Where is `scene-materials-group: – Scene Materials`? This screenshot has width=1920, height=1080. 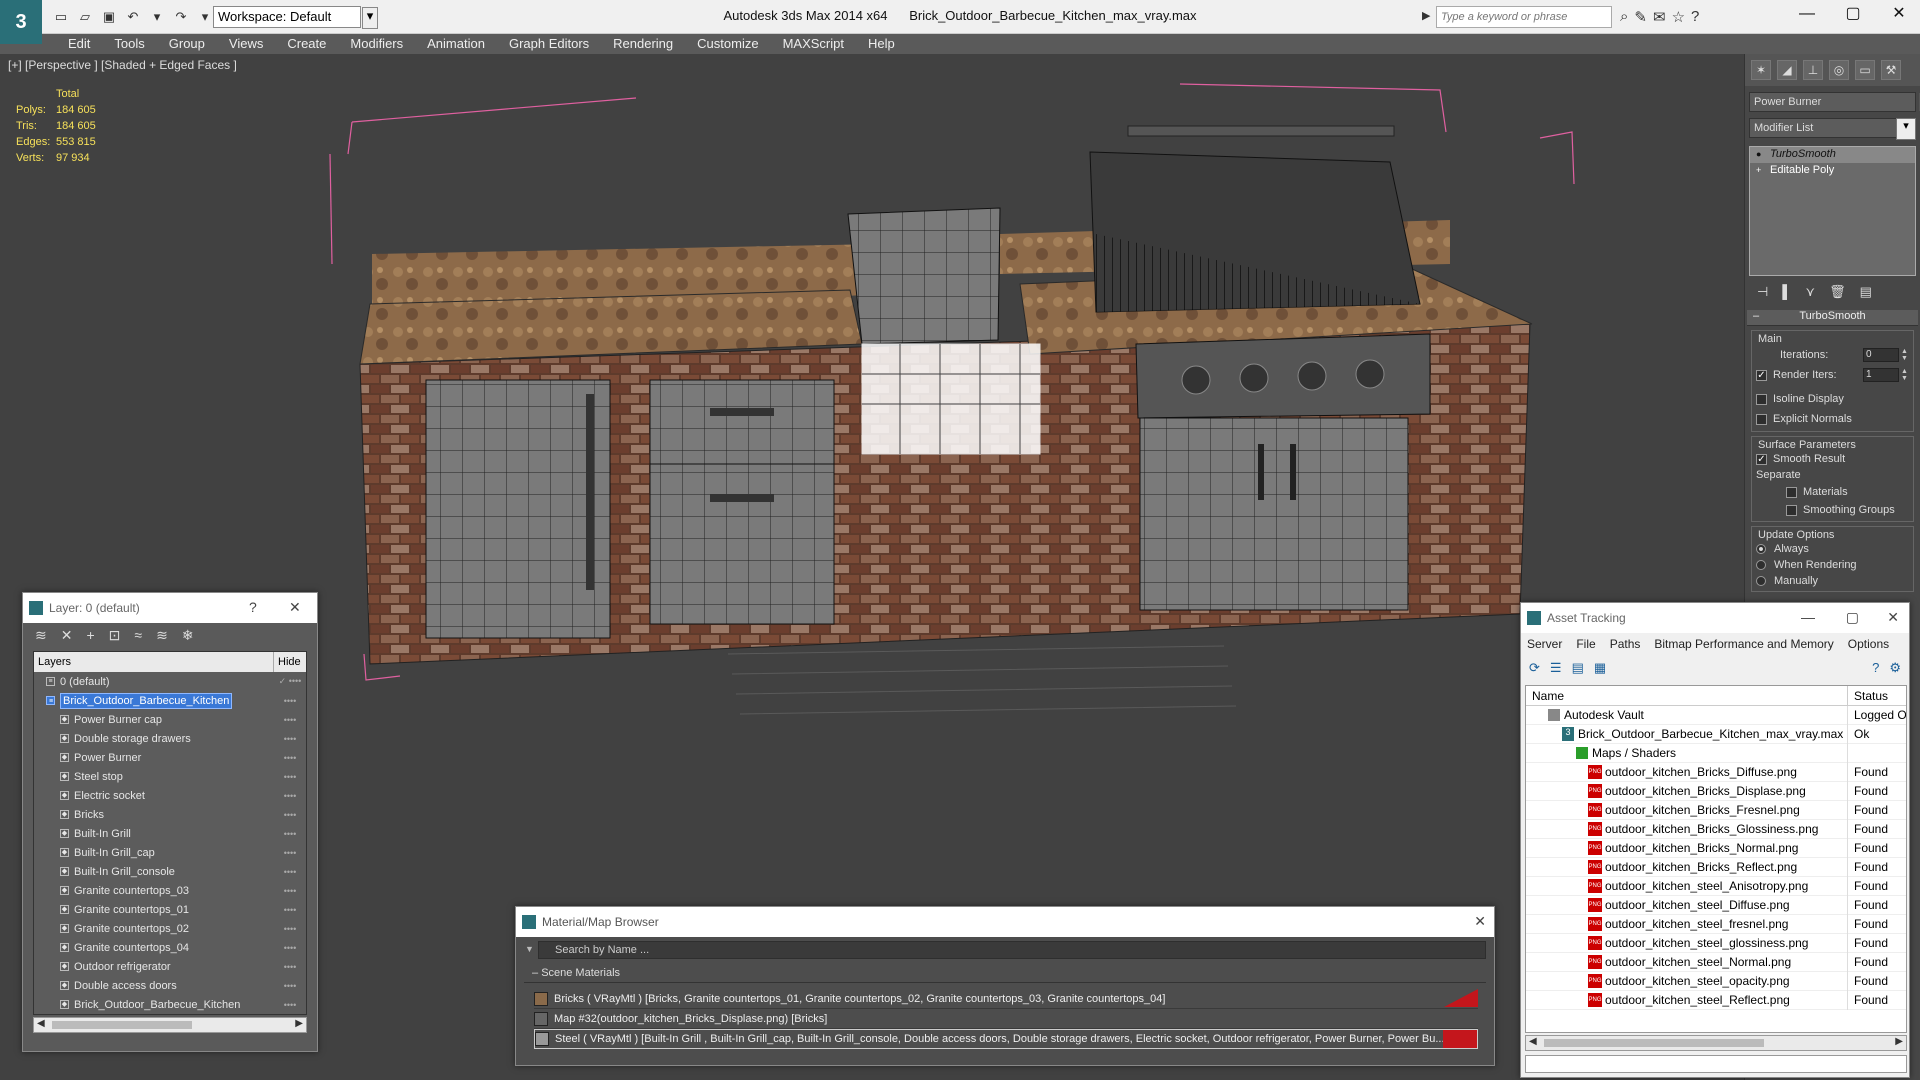 scene-materials-group: – Scene Materials is located at coordinates (1005, 974).